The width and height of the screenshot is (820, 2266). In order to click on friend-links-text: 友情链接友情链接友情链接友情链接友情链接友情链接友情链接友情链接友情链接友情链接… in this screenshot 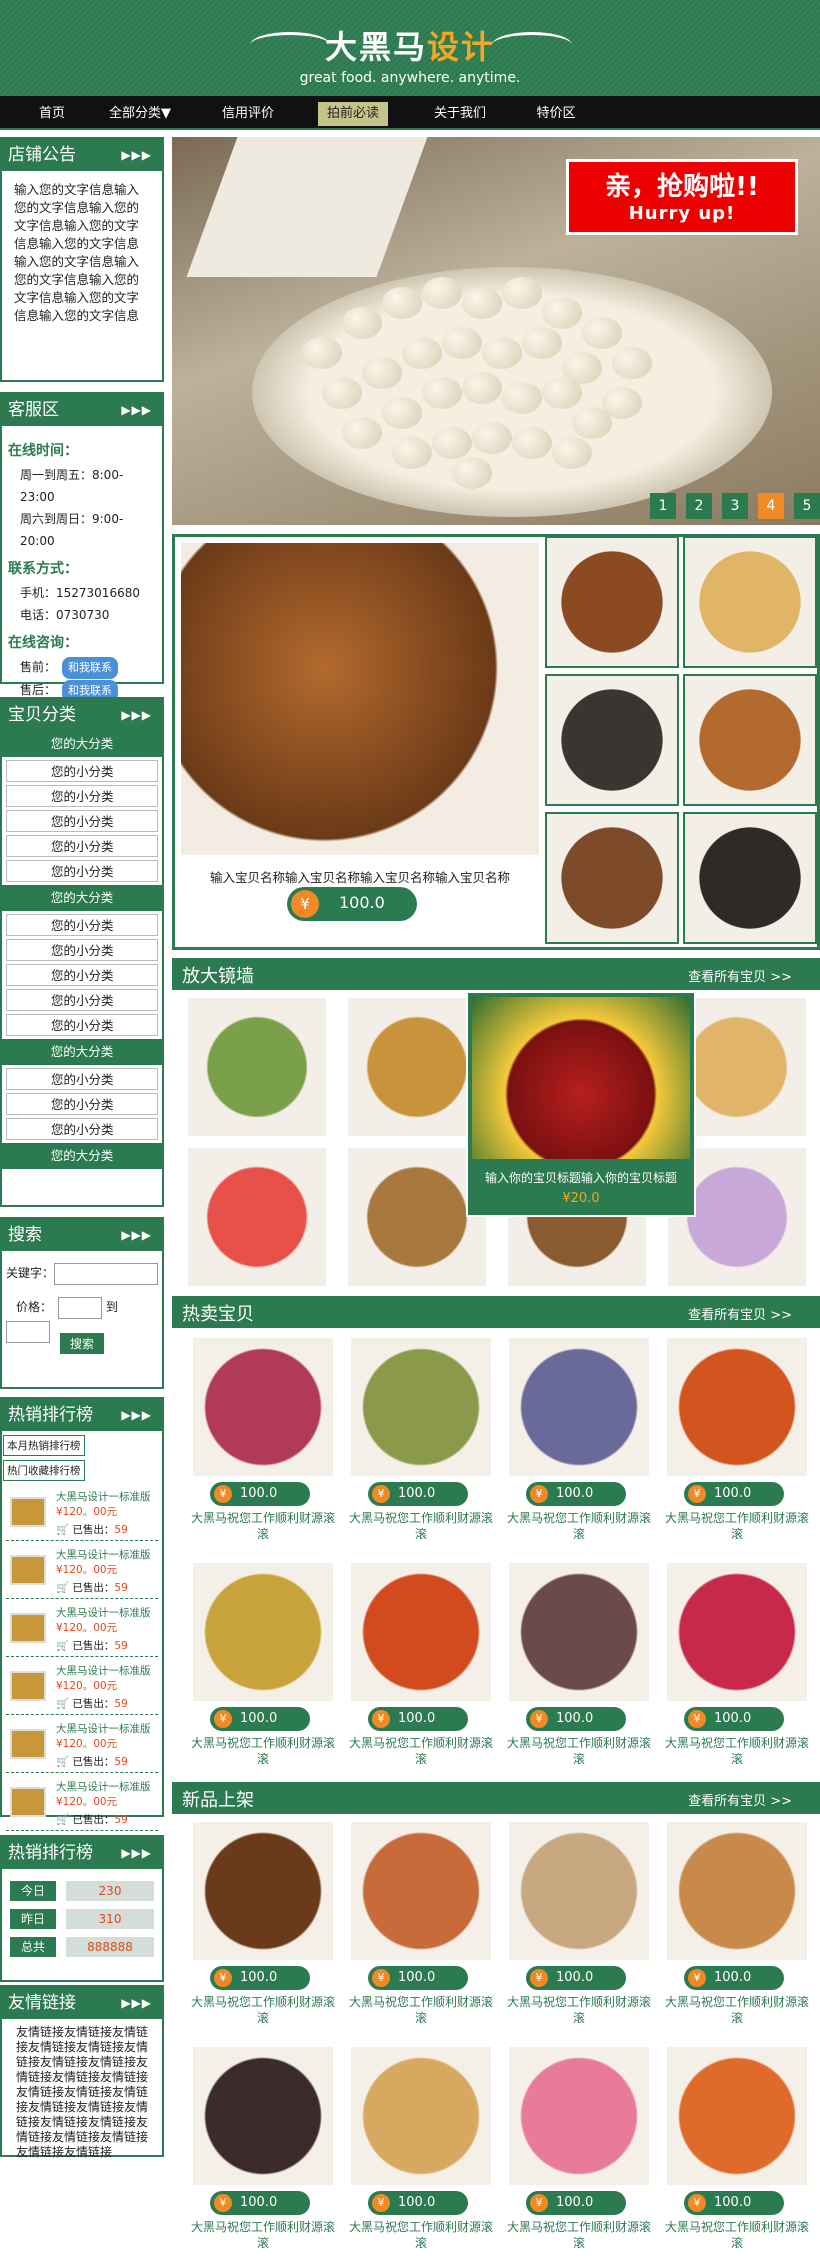, I will do `click(82, 2092)`.